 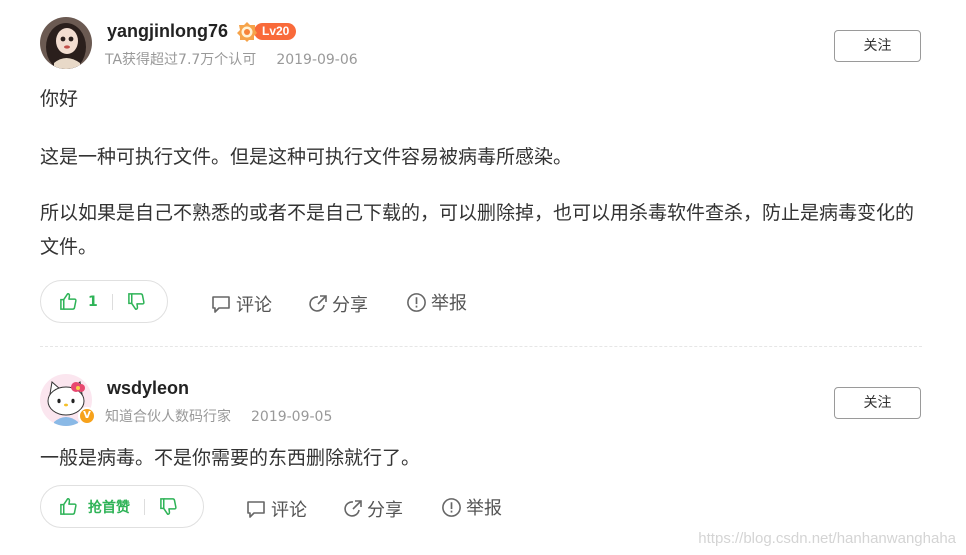 I want to click on watermark: https://blog.csdn.net/hanhanwanghaha, so click(x=827, y=538).